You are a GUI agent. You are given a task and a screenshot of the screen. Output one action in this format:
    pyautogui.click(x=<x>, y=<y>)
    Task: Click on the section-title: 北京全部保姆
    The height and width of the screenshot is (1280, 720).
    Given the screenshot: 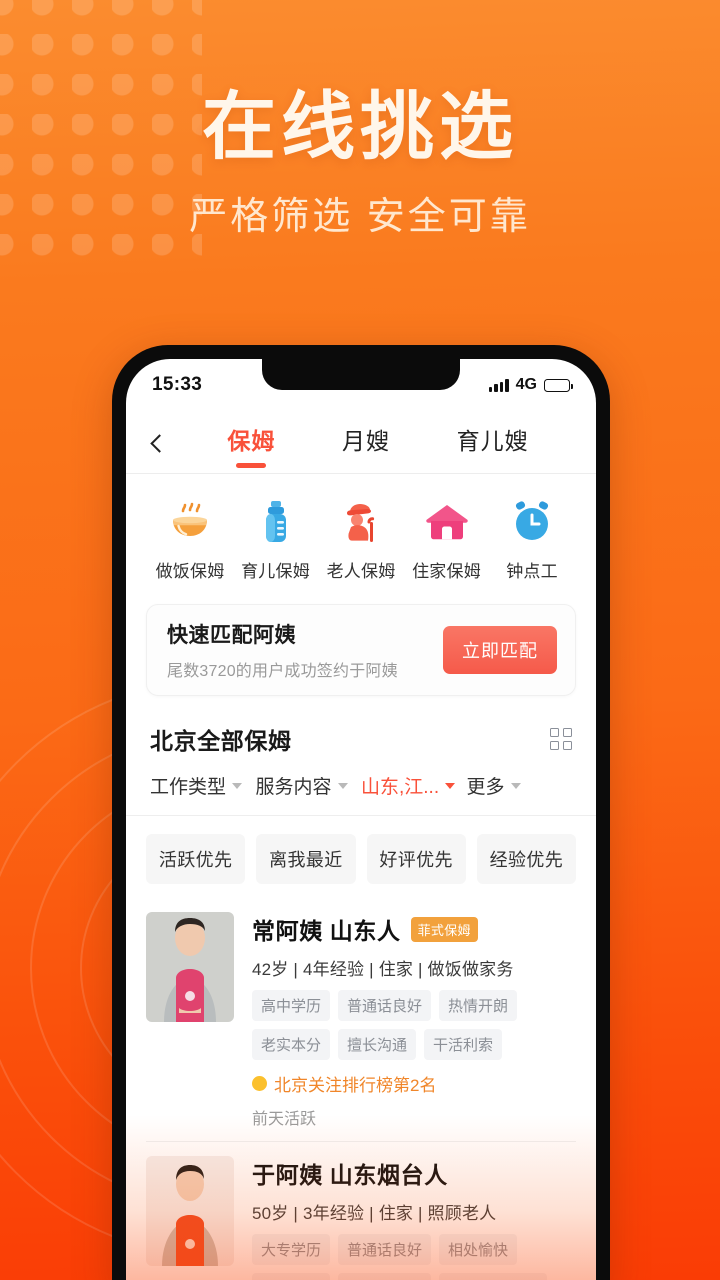 What is the action you would take?
    pyautogui.click(x=221, y=741)
    